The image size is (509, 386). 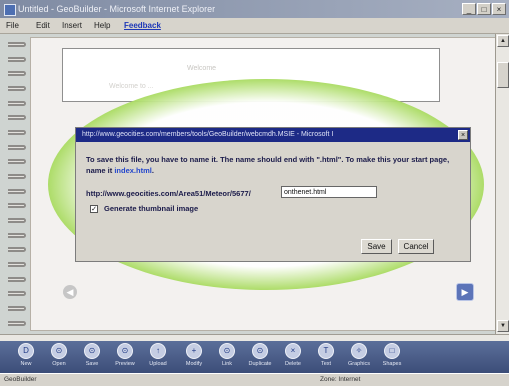 What do you see at coordinates (463, 135) in the screenshot?
I see `dialog-close-button: ×` at bounding box center [463, 135].